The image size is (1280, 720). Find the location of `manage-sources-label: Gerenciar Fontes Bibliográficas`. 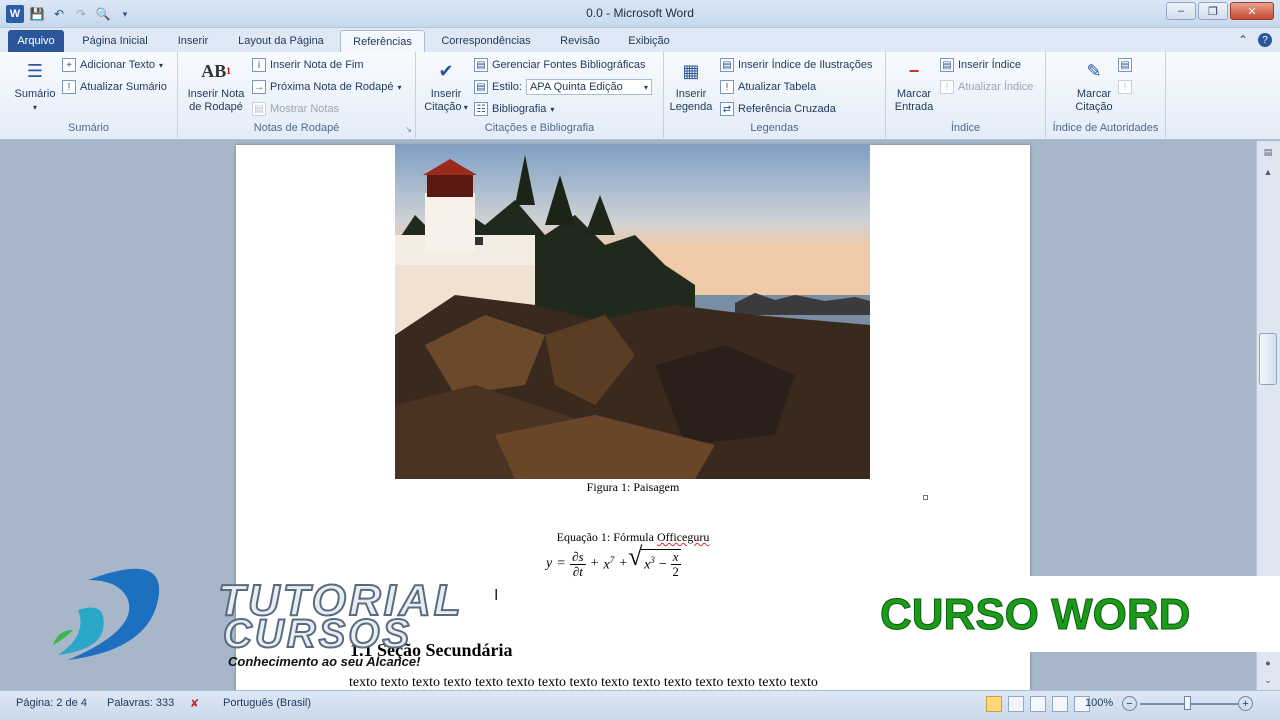

manage-sources-label: Gerenciar Fontes Bibliográficas is located at coordinates (569, 65).